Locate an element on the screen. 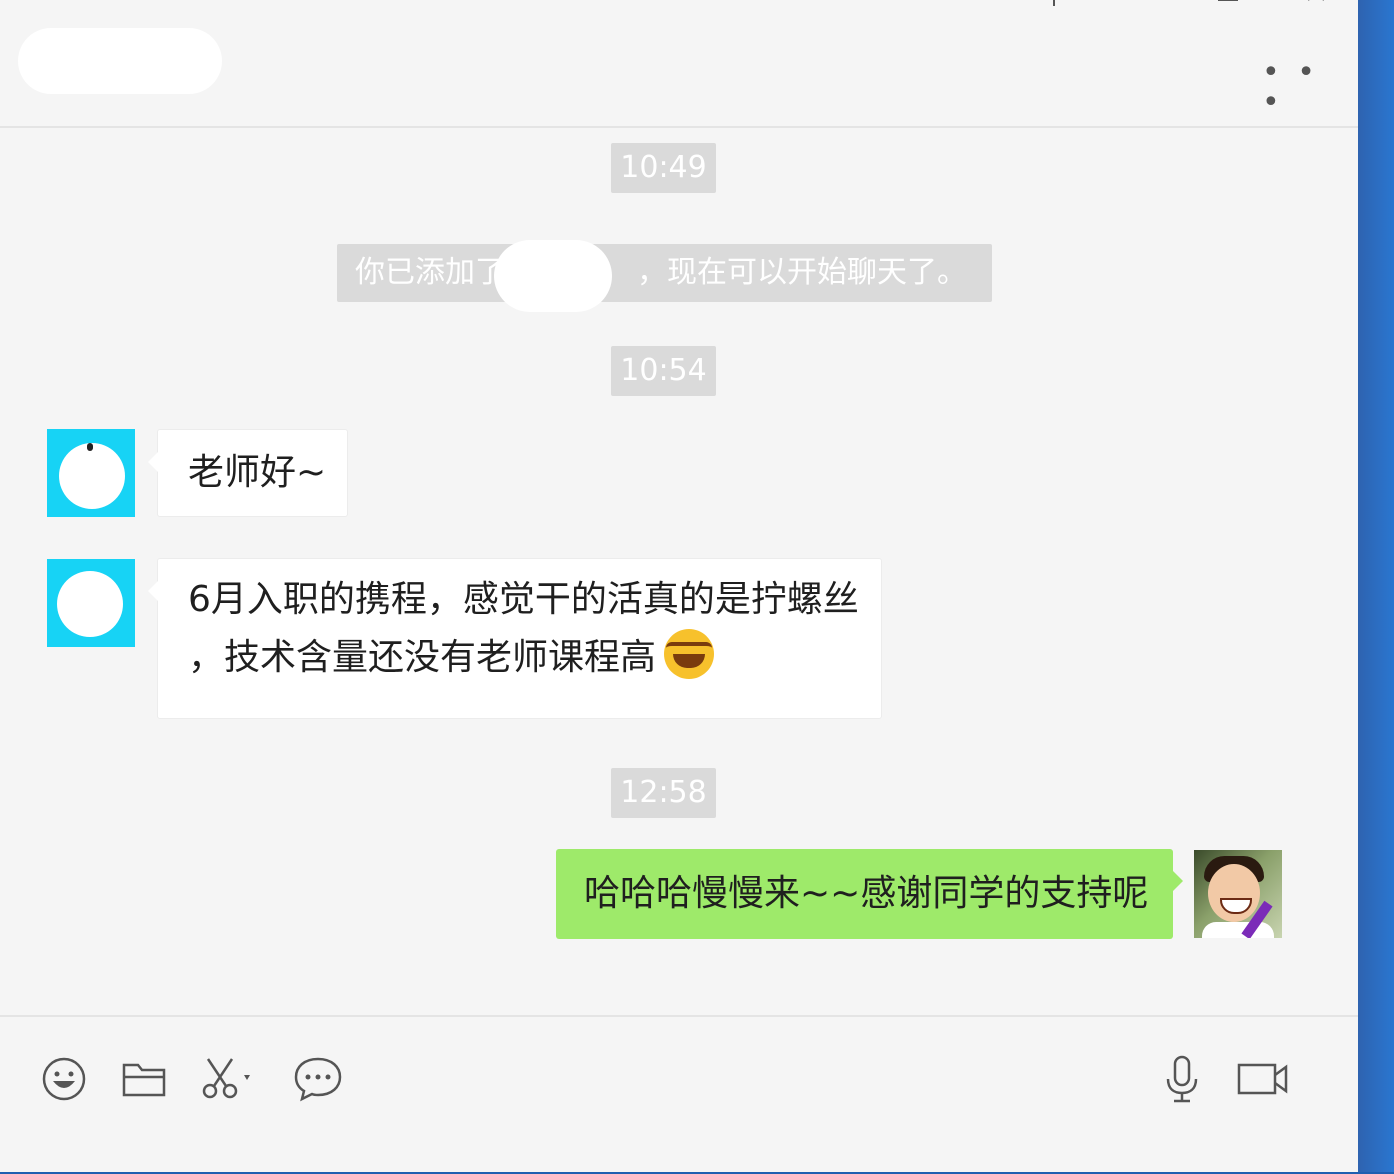  message-text: 老师好~ is located at coordinates (257, 472).